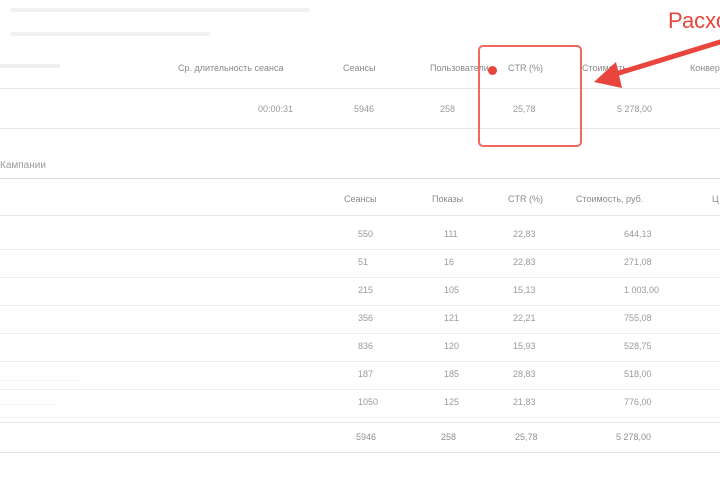  What do you see at coordinates (230, 68) in the screenshot?
I see `summary-header-avg-session: Ср. длительность сеанса` at bounding box center [230, 68].